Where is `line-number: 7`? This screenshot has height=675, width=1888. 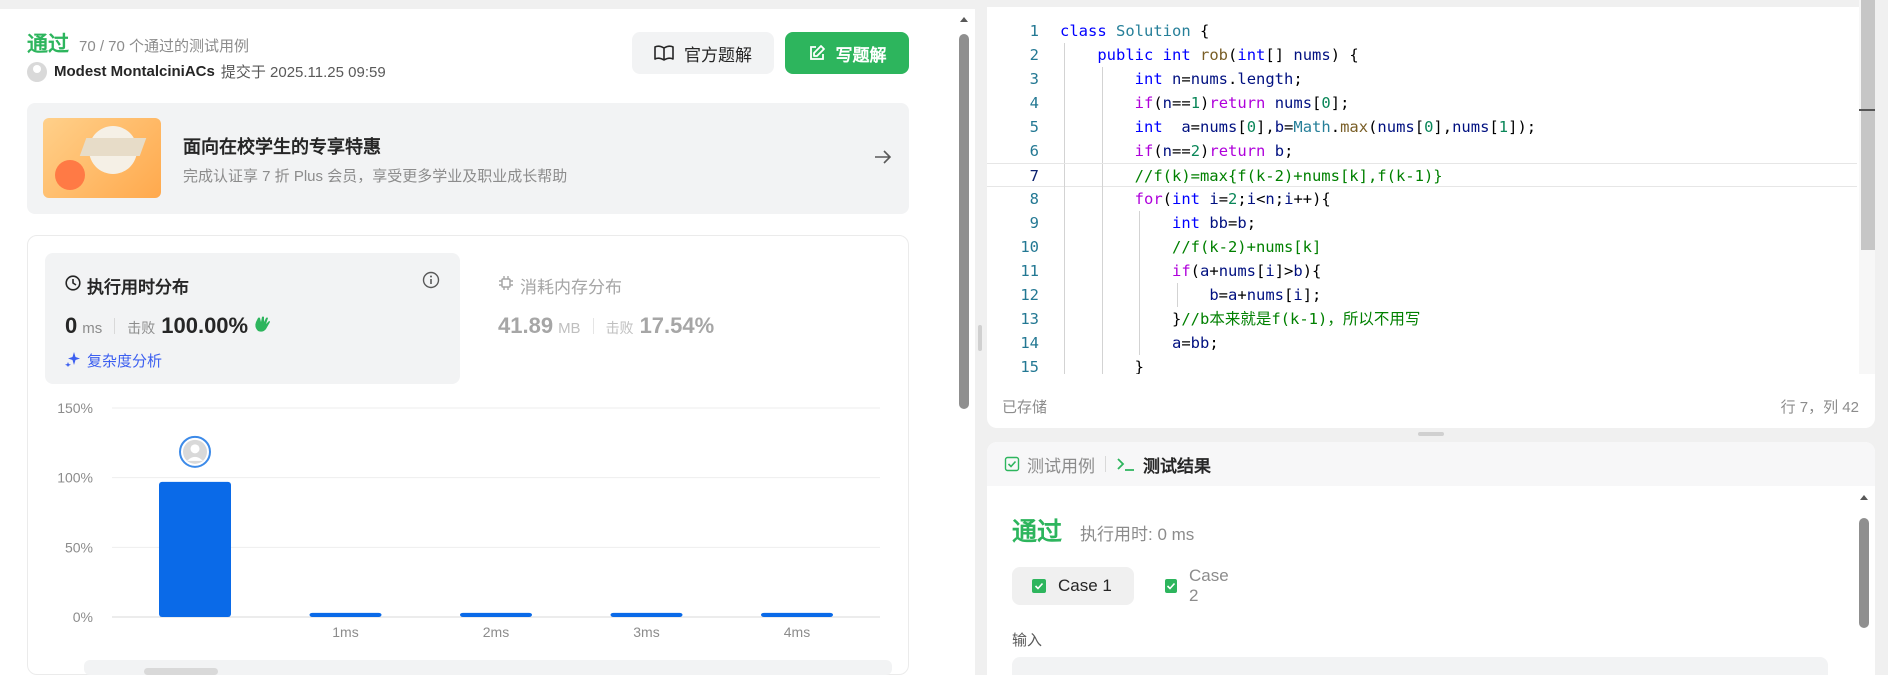
line-number: 7 is located at coordinates (1034, 176).